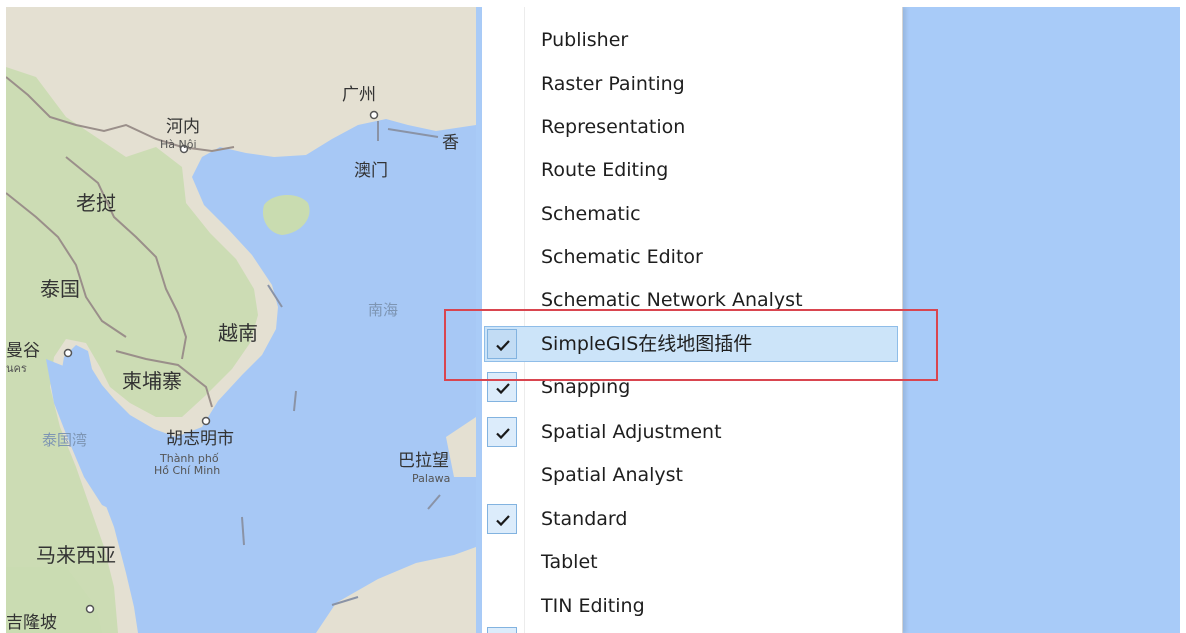 The image size is (1186, 633). I want to click on label-hcmc-latin-2: Hồ Chí Minh, so click(187, 470).